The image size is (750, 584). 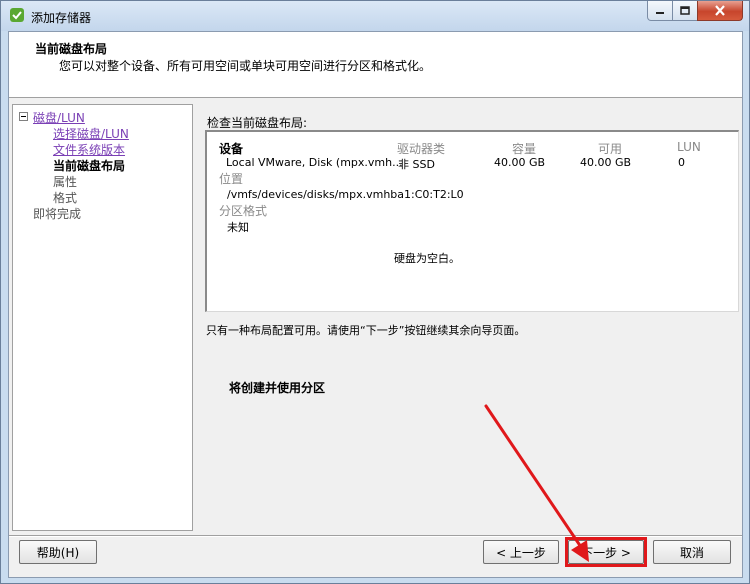 I want to click on close-button, so click(x=720, y=11).